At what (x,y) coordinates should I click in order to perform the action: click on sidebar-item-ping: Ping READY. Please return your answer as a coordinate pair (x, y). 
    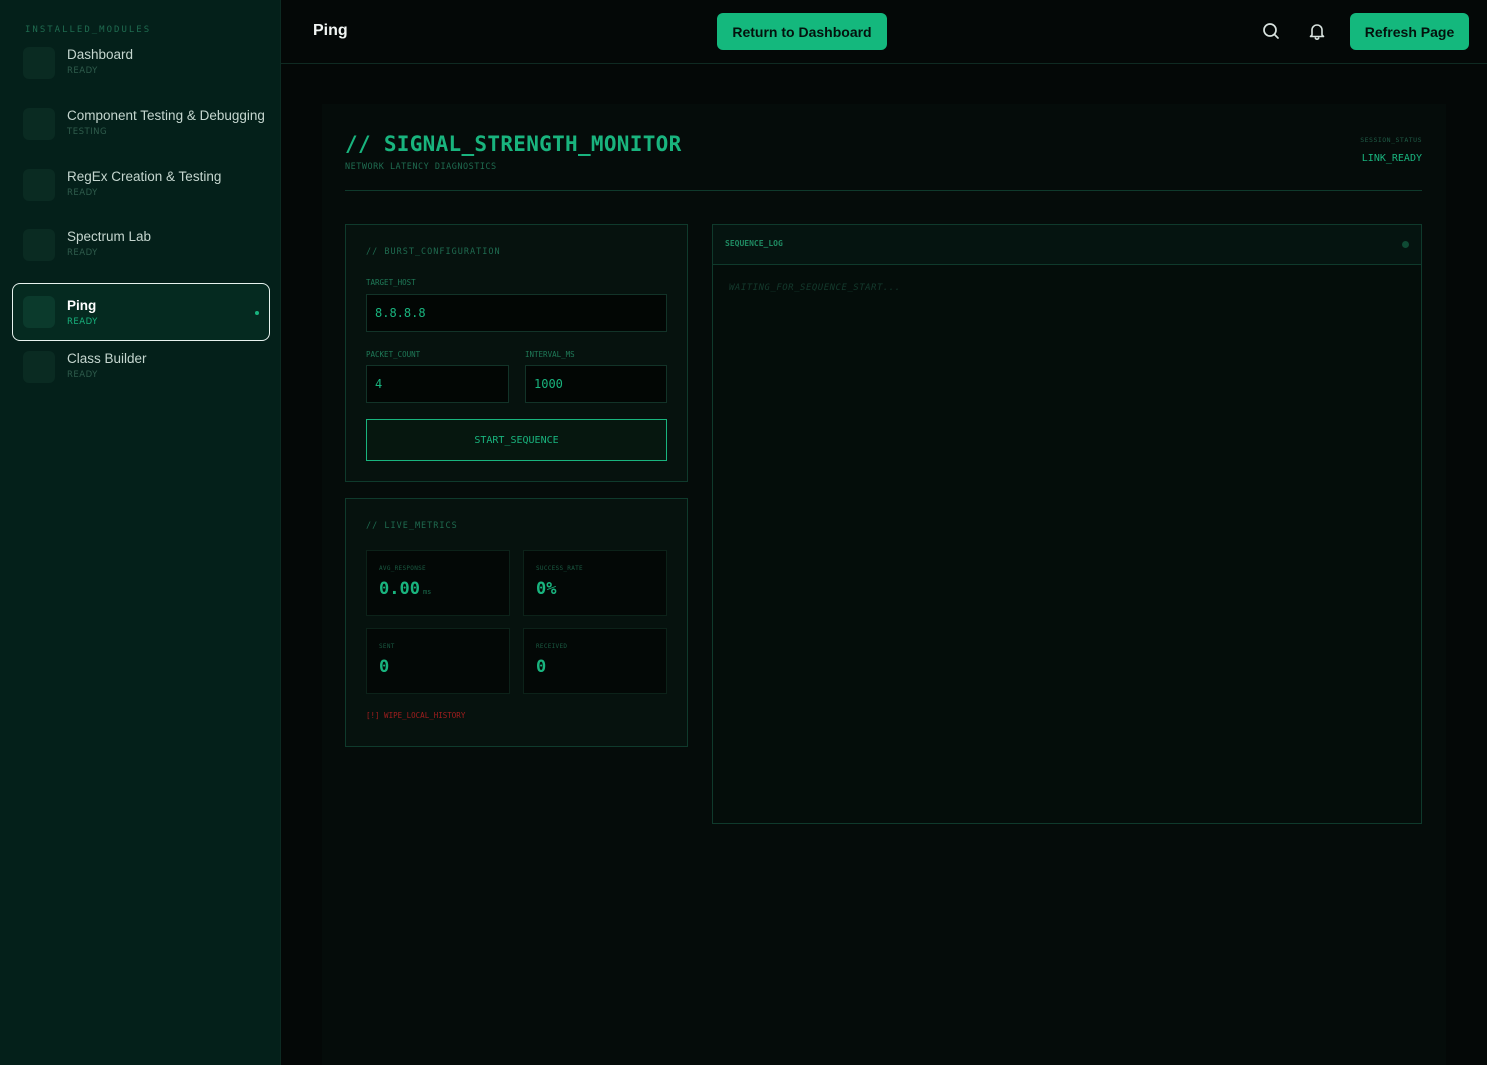
    Looking at the image, I should click on (141, 312).